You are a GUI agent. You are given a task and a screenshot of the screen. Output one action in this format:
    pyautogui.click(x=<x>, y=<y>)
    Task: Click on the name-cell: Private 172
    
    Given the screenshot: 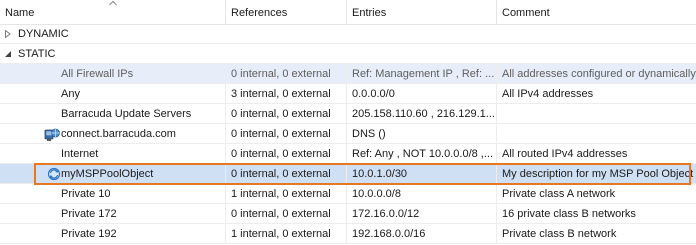 What is the action you would take?
    pyautogui.click(x=113, y=214)
    